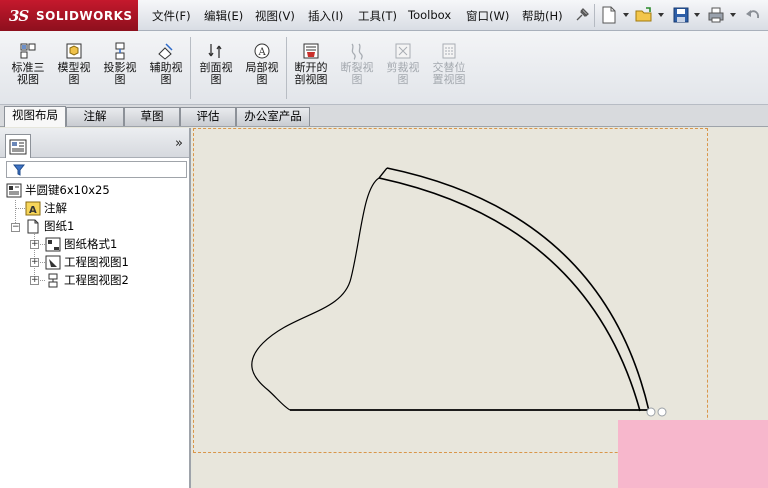  What do you see at coordinates (262, 79) in the screenshot?
I see `detail-view-label-2: 图` at bounding box center [262, 79].